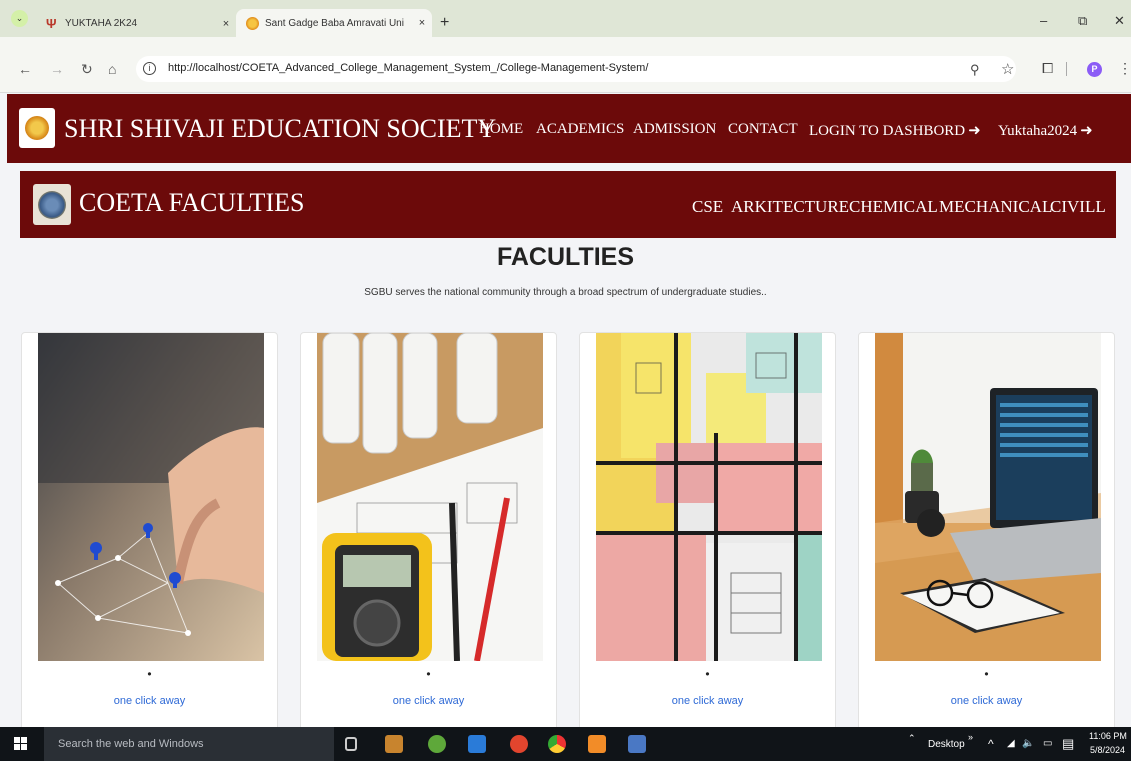  What do you see at coordinates (565, 257) in the screenshot?
I see `section-title: FACULTIES` at bounding box center [565, 257].